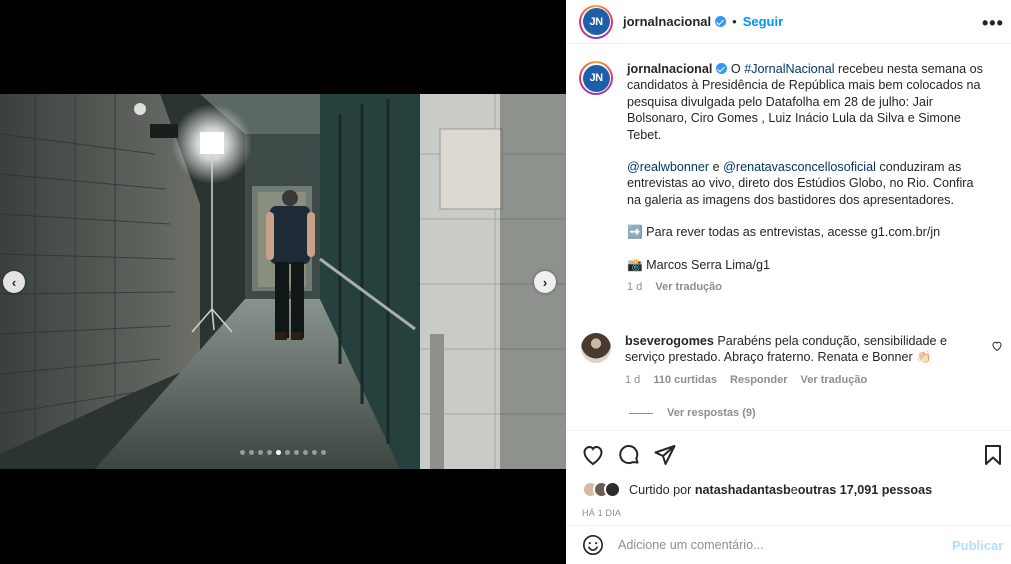 The width and height of the screenshot is (1011, 564). Describe the element at coordinates (807, 287) in the screenshot. I see `caption-meta: 1 d Ver tradução` at that location.